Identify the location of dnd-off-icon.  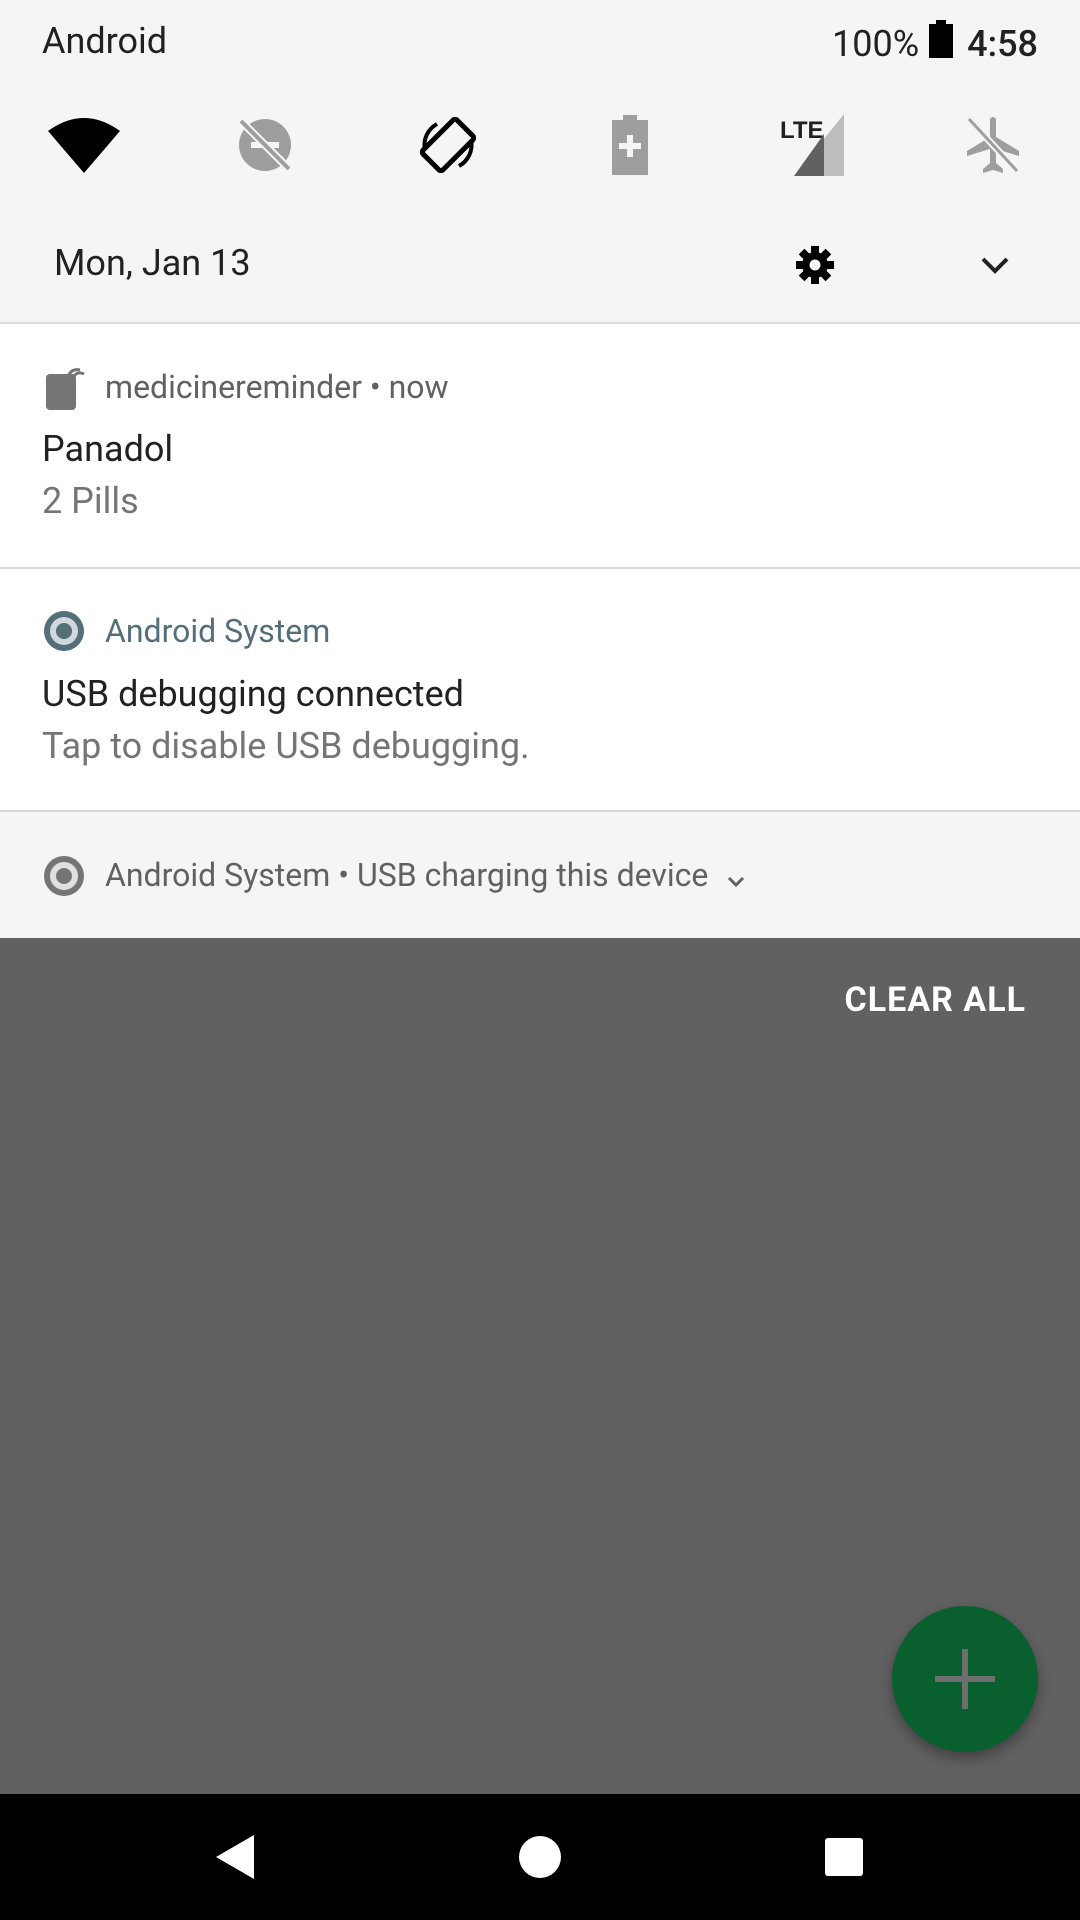
(265, 145).